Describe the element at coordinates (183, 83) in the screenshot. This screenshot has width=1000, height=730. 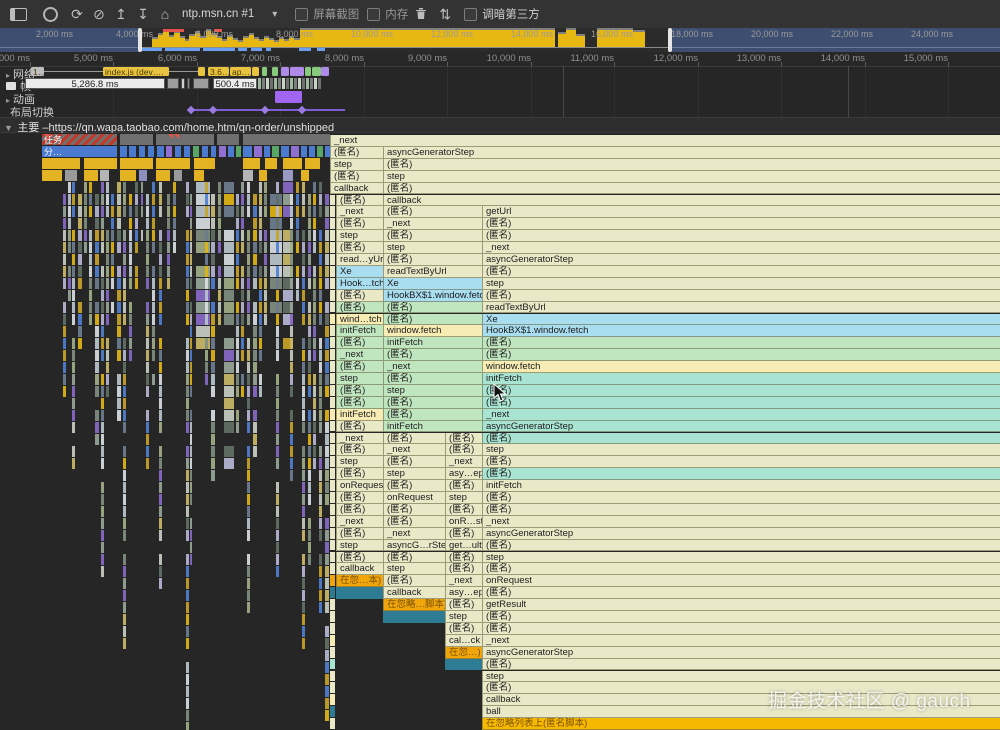
I see `frame-block-small` at that location.